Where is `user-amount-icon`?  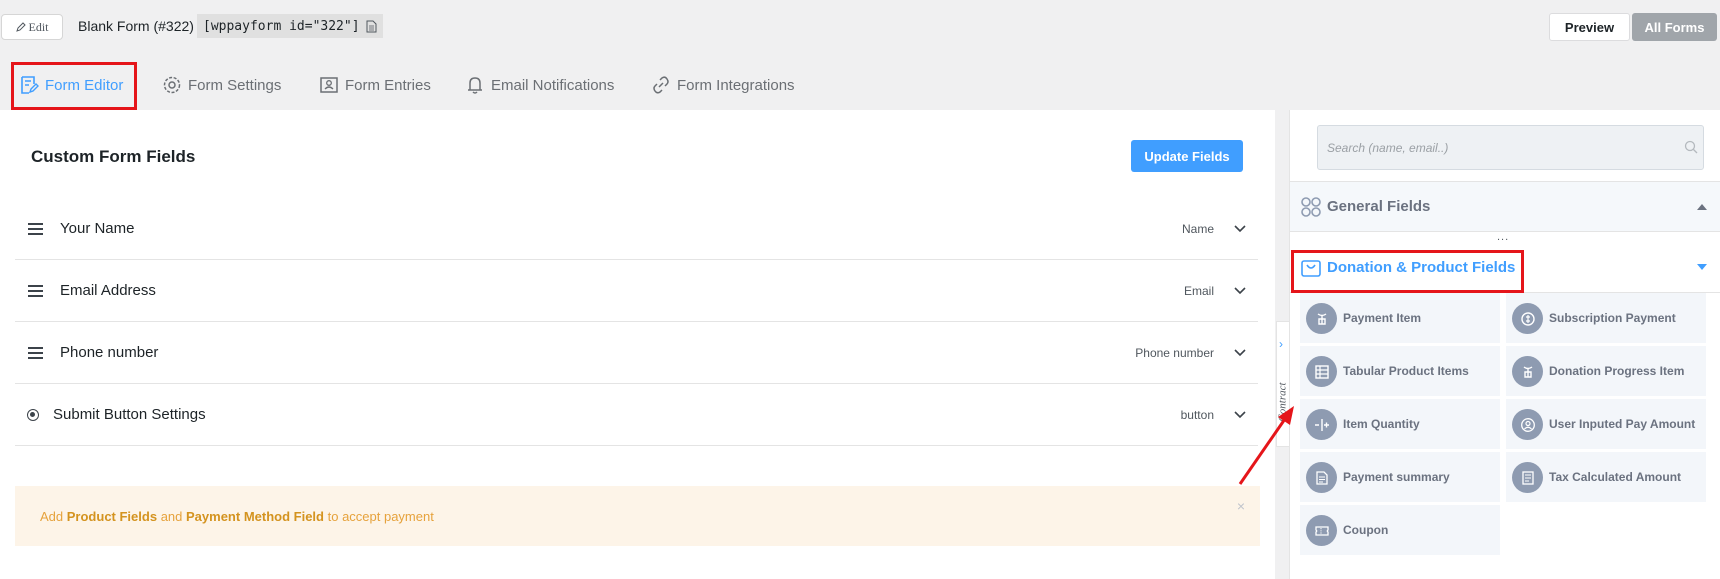
user-amount-icon is located at coordinates (1527, 424).